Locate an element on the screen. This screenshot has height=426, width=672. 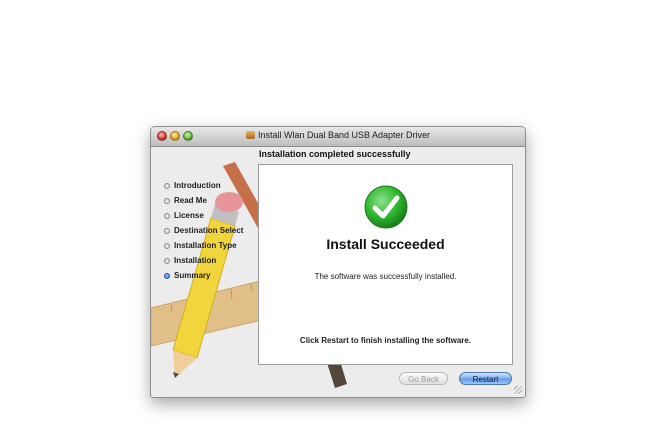
step-label: Destination Select is located at coordinates (209, 230).